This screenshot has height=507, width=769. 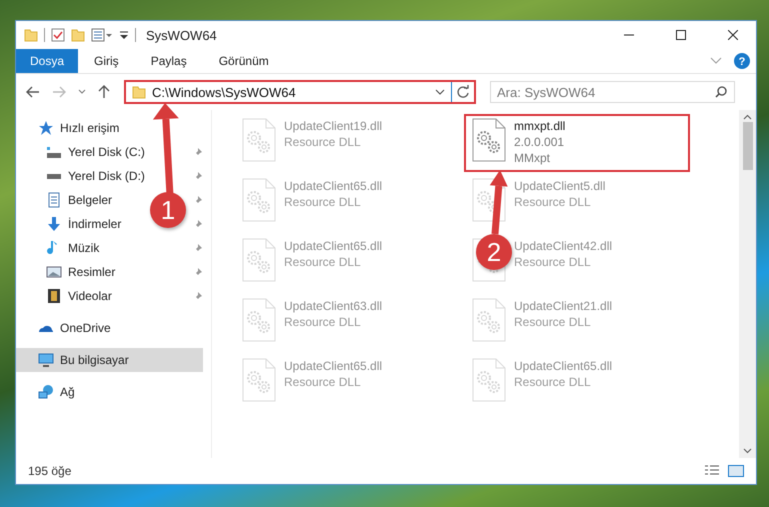 What do you see at coordinates (84, 176) in the screenshot?
I see `sidebar-item: Yerel Disk (D:)` at bounding box center [84, 176].